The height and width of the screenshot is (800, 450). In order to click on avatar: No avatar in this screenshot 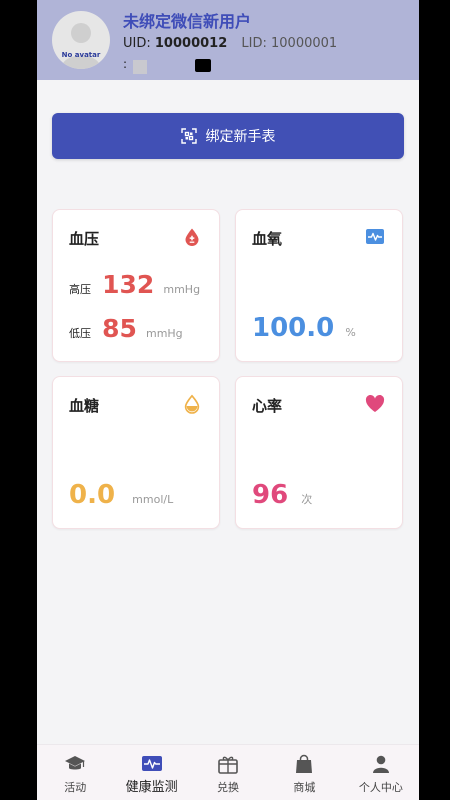, I will do `click(81, 40)`.